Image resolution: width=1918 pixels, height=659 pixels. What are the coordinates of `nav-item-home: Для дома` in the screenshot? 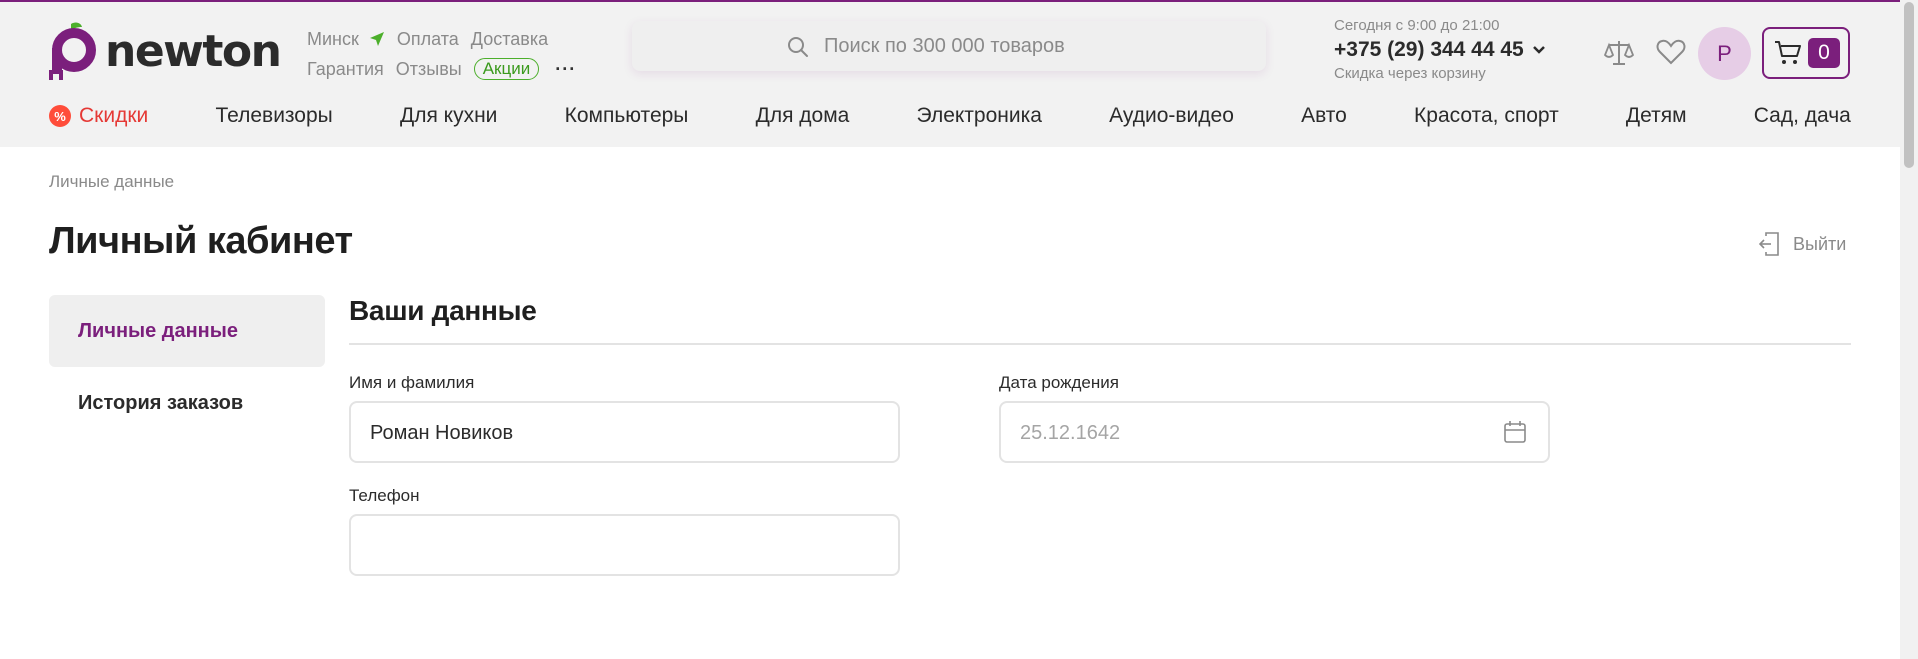 It's located at (803, 116).